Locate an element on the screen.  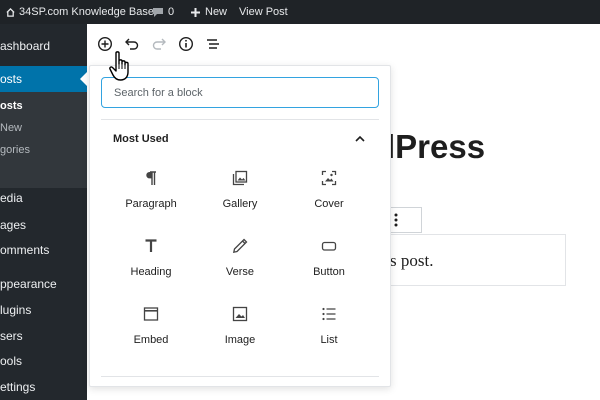
most-used-panel-title: Most Used is located at coordinates (141, 139).